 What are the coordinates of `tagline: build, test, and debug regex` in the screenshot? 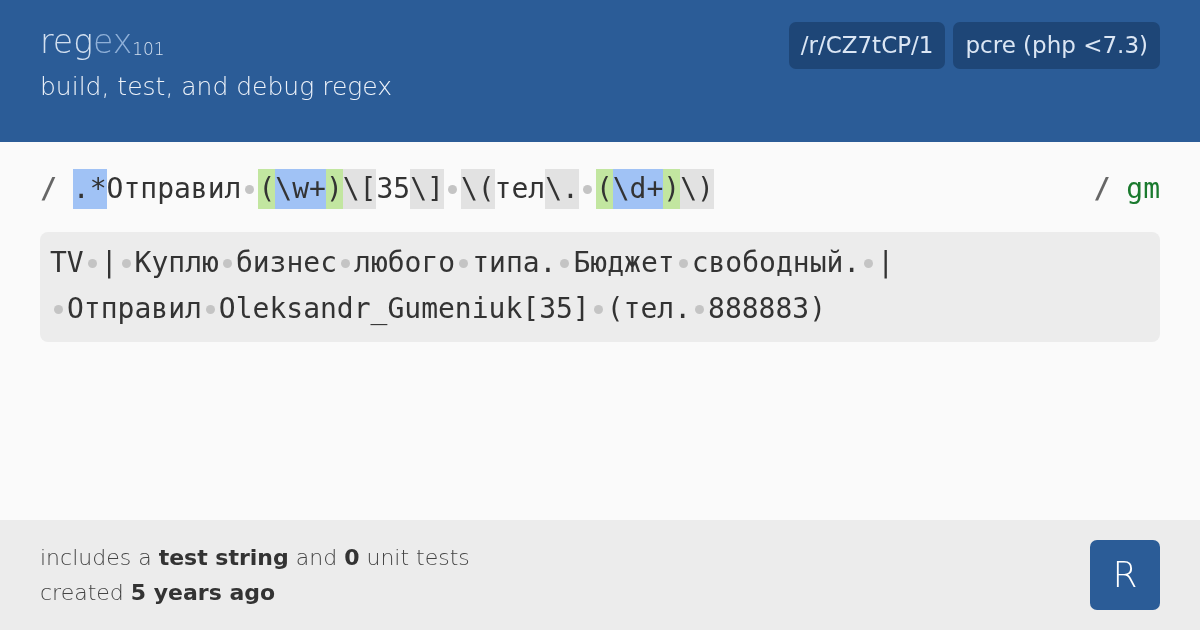 It's located at (216, 86).